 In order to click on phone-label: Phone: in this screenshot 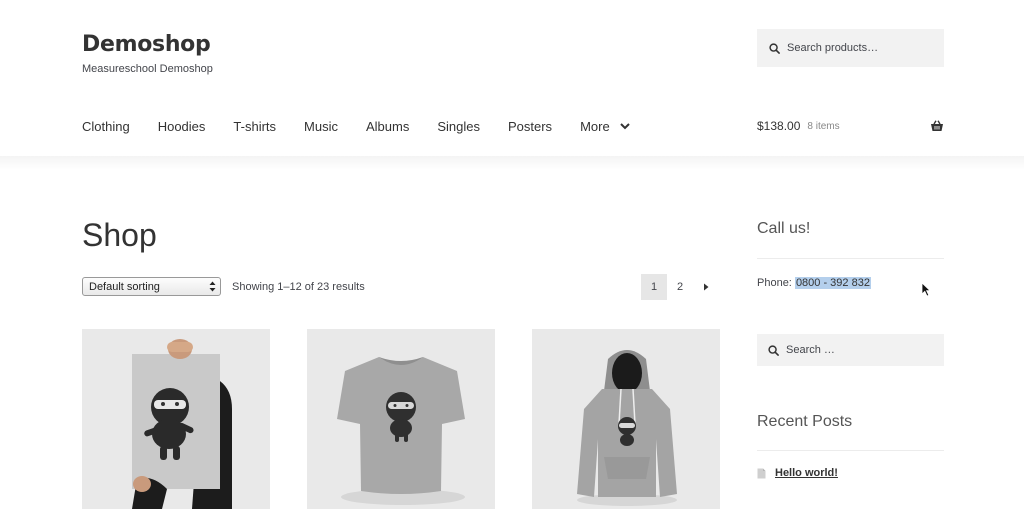, I will do `click(774, 283)`.